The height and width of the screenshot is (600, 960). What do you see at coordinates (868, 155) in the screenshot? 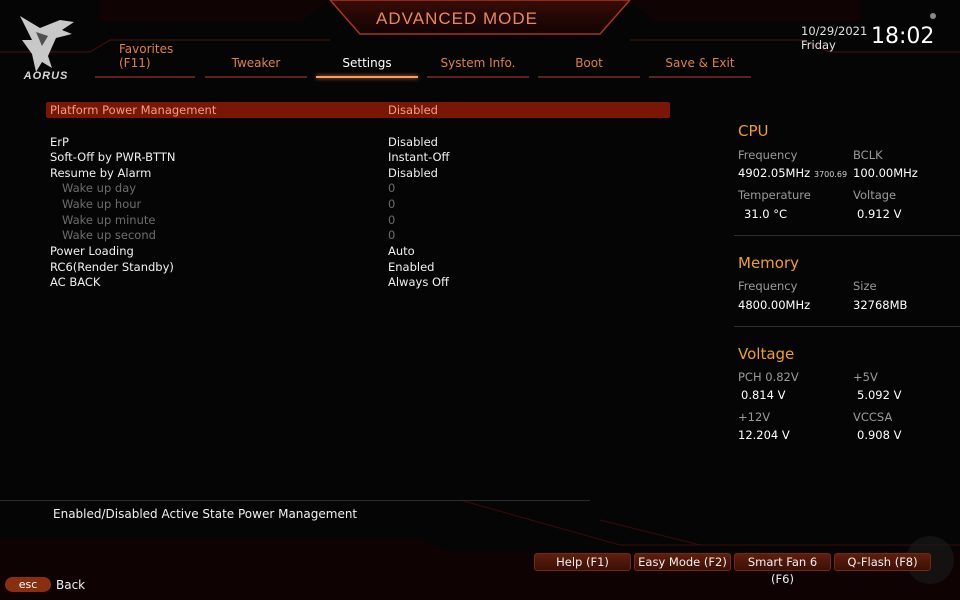
I see `cpu-bclk-label: BCLK` at bounding box center [868, 155].